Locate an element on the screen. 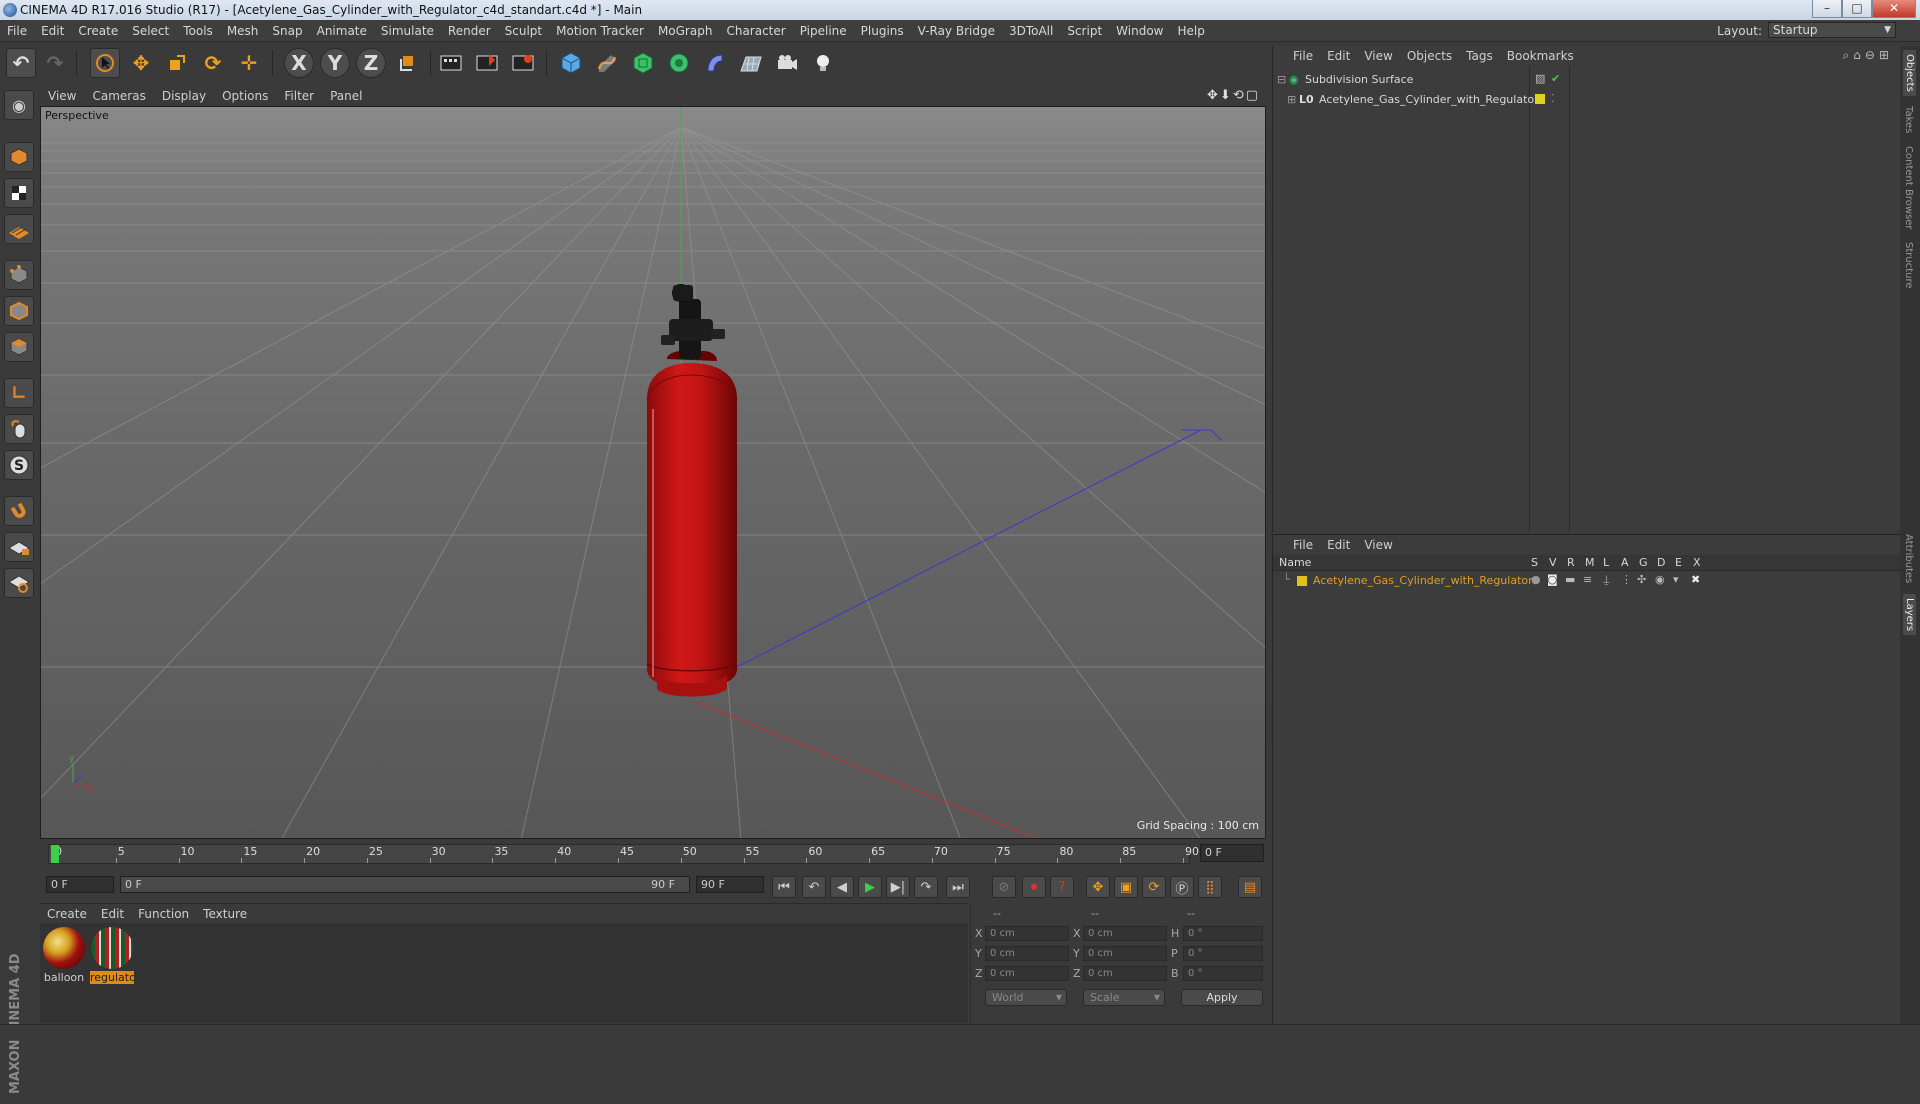  manager-icon: ≡ is located at coordinates (1587, 579).